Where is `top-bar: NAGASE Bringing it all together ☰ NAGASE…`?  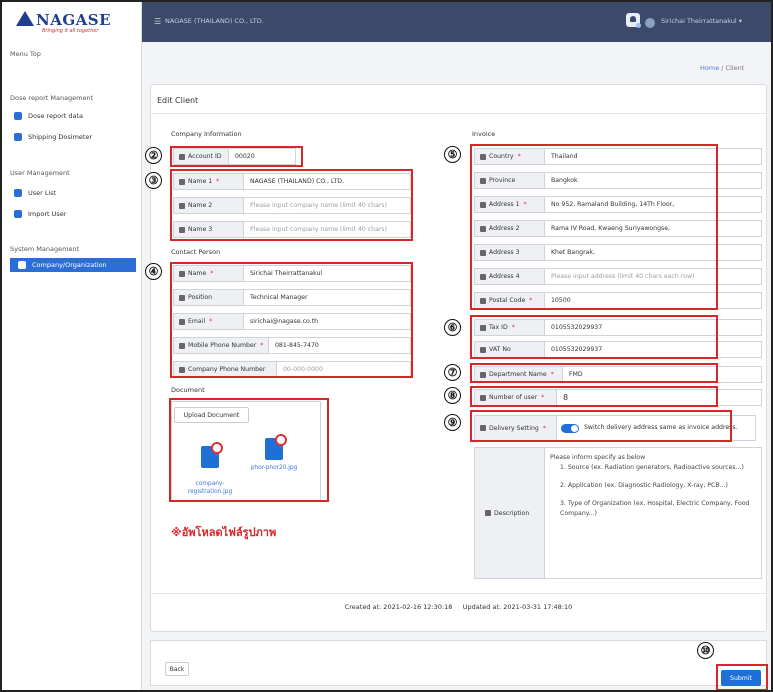
top-bar: NAGASE Bringing it all together ☰ NAGASE… is located at coordinates (386, 22).